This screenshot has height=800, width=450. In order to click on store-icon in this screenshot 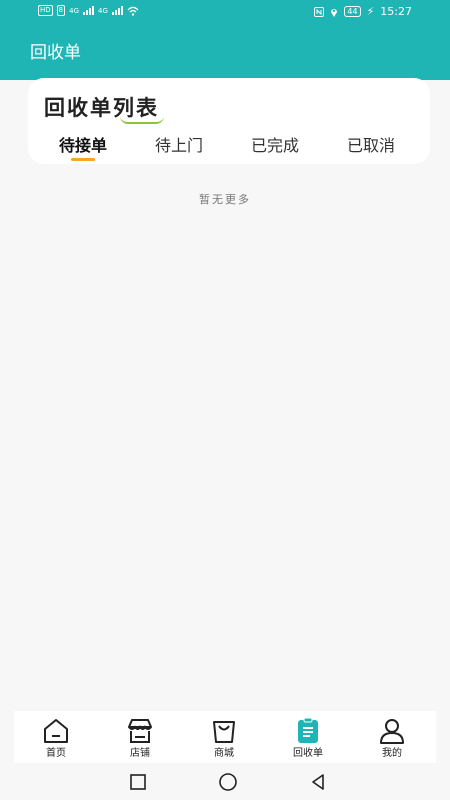, I will do `click(140, 731)`.